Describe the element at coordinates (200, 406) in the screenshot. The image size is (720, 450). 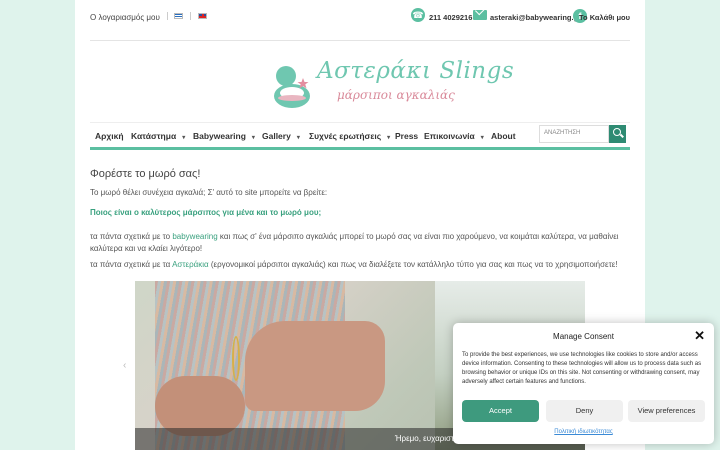
I see `slide-photo-hand` at that location.